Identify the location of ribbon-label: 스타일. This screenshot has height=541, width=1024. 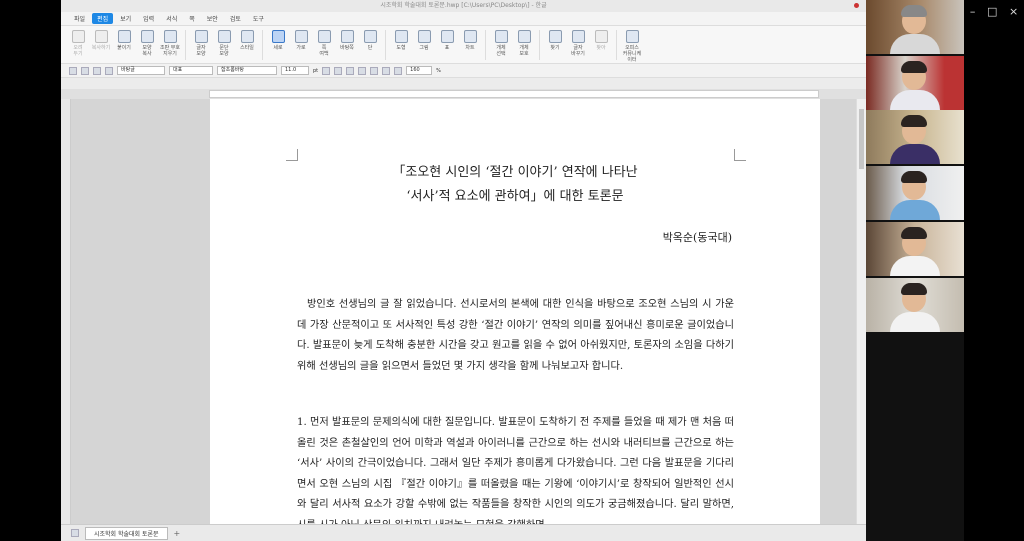
(247, 48).